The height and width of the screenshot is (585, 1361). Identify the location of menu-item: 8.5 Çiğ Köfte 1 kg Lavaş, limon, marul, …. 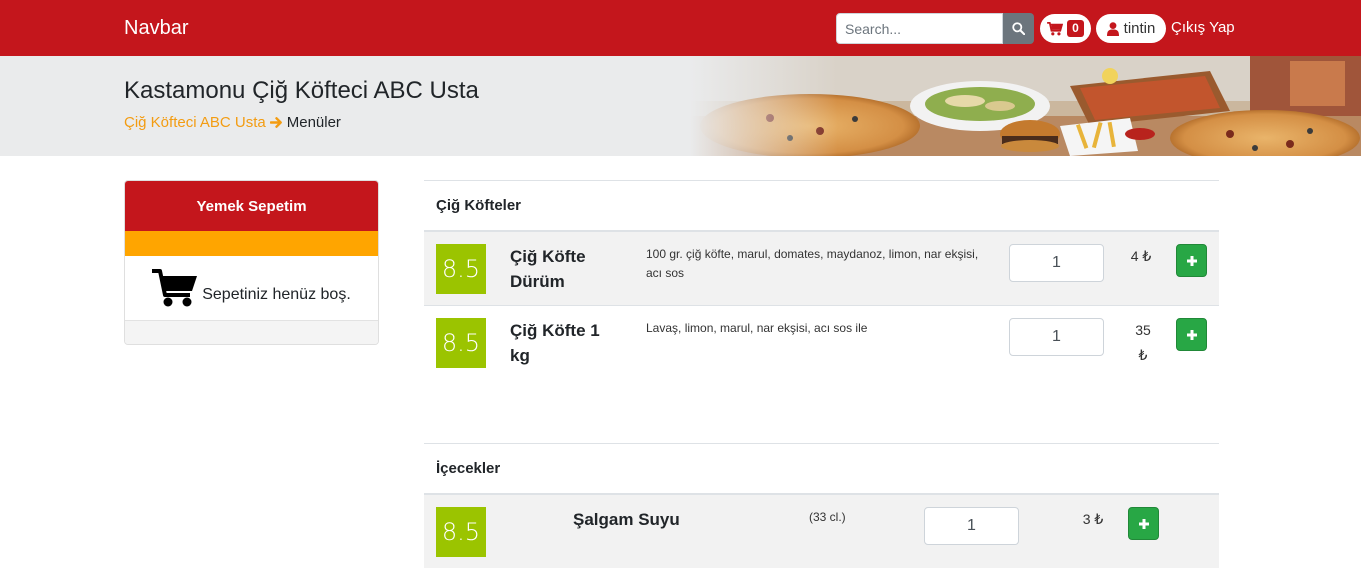
(821, 342).